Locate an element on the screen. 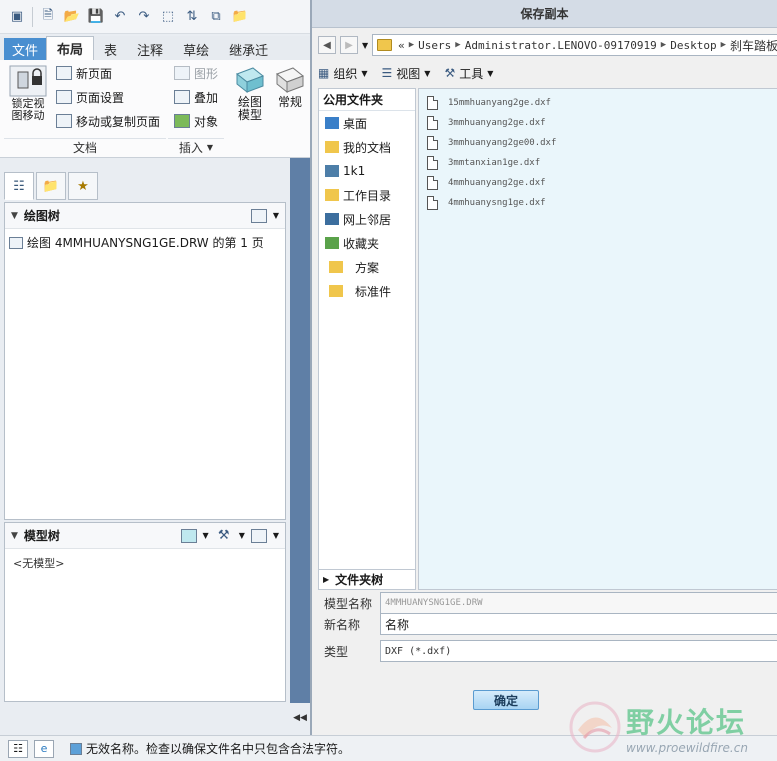 This screenshot has height=761, width=777. navigator-tabs: ☷ 📁 ★ is located at coordinates (51, 187).